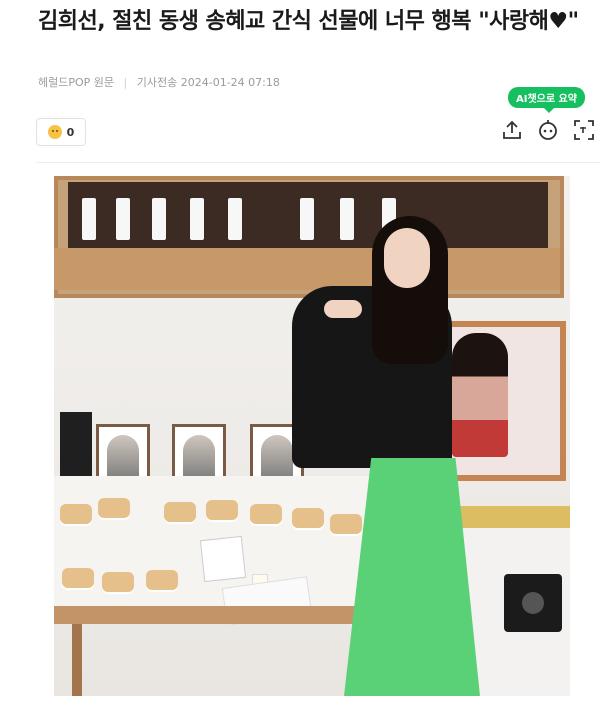 This screenshot has height=706, width=600. What do you see at coordinates (308, 21) in the screenshot?
I see `article-headline: 김희선, 절친 동생 송혜교 간식 선물에 너무 행복 "사랑해♥"` at bounding box center [308, 21].